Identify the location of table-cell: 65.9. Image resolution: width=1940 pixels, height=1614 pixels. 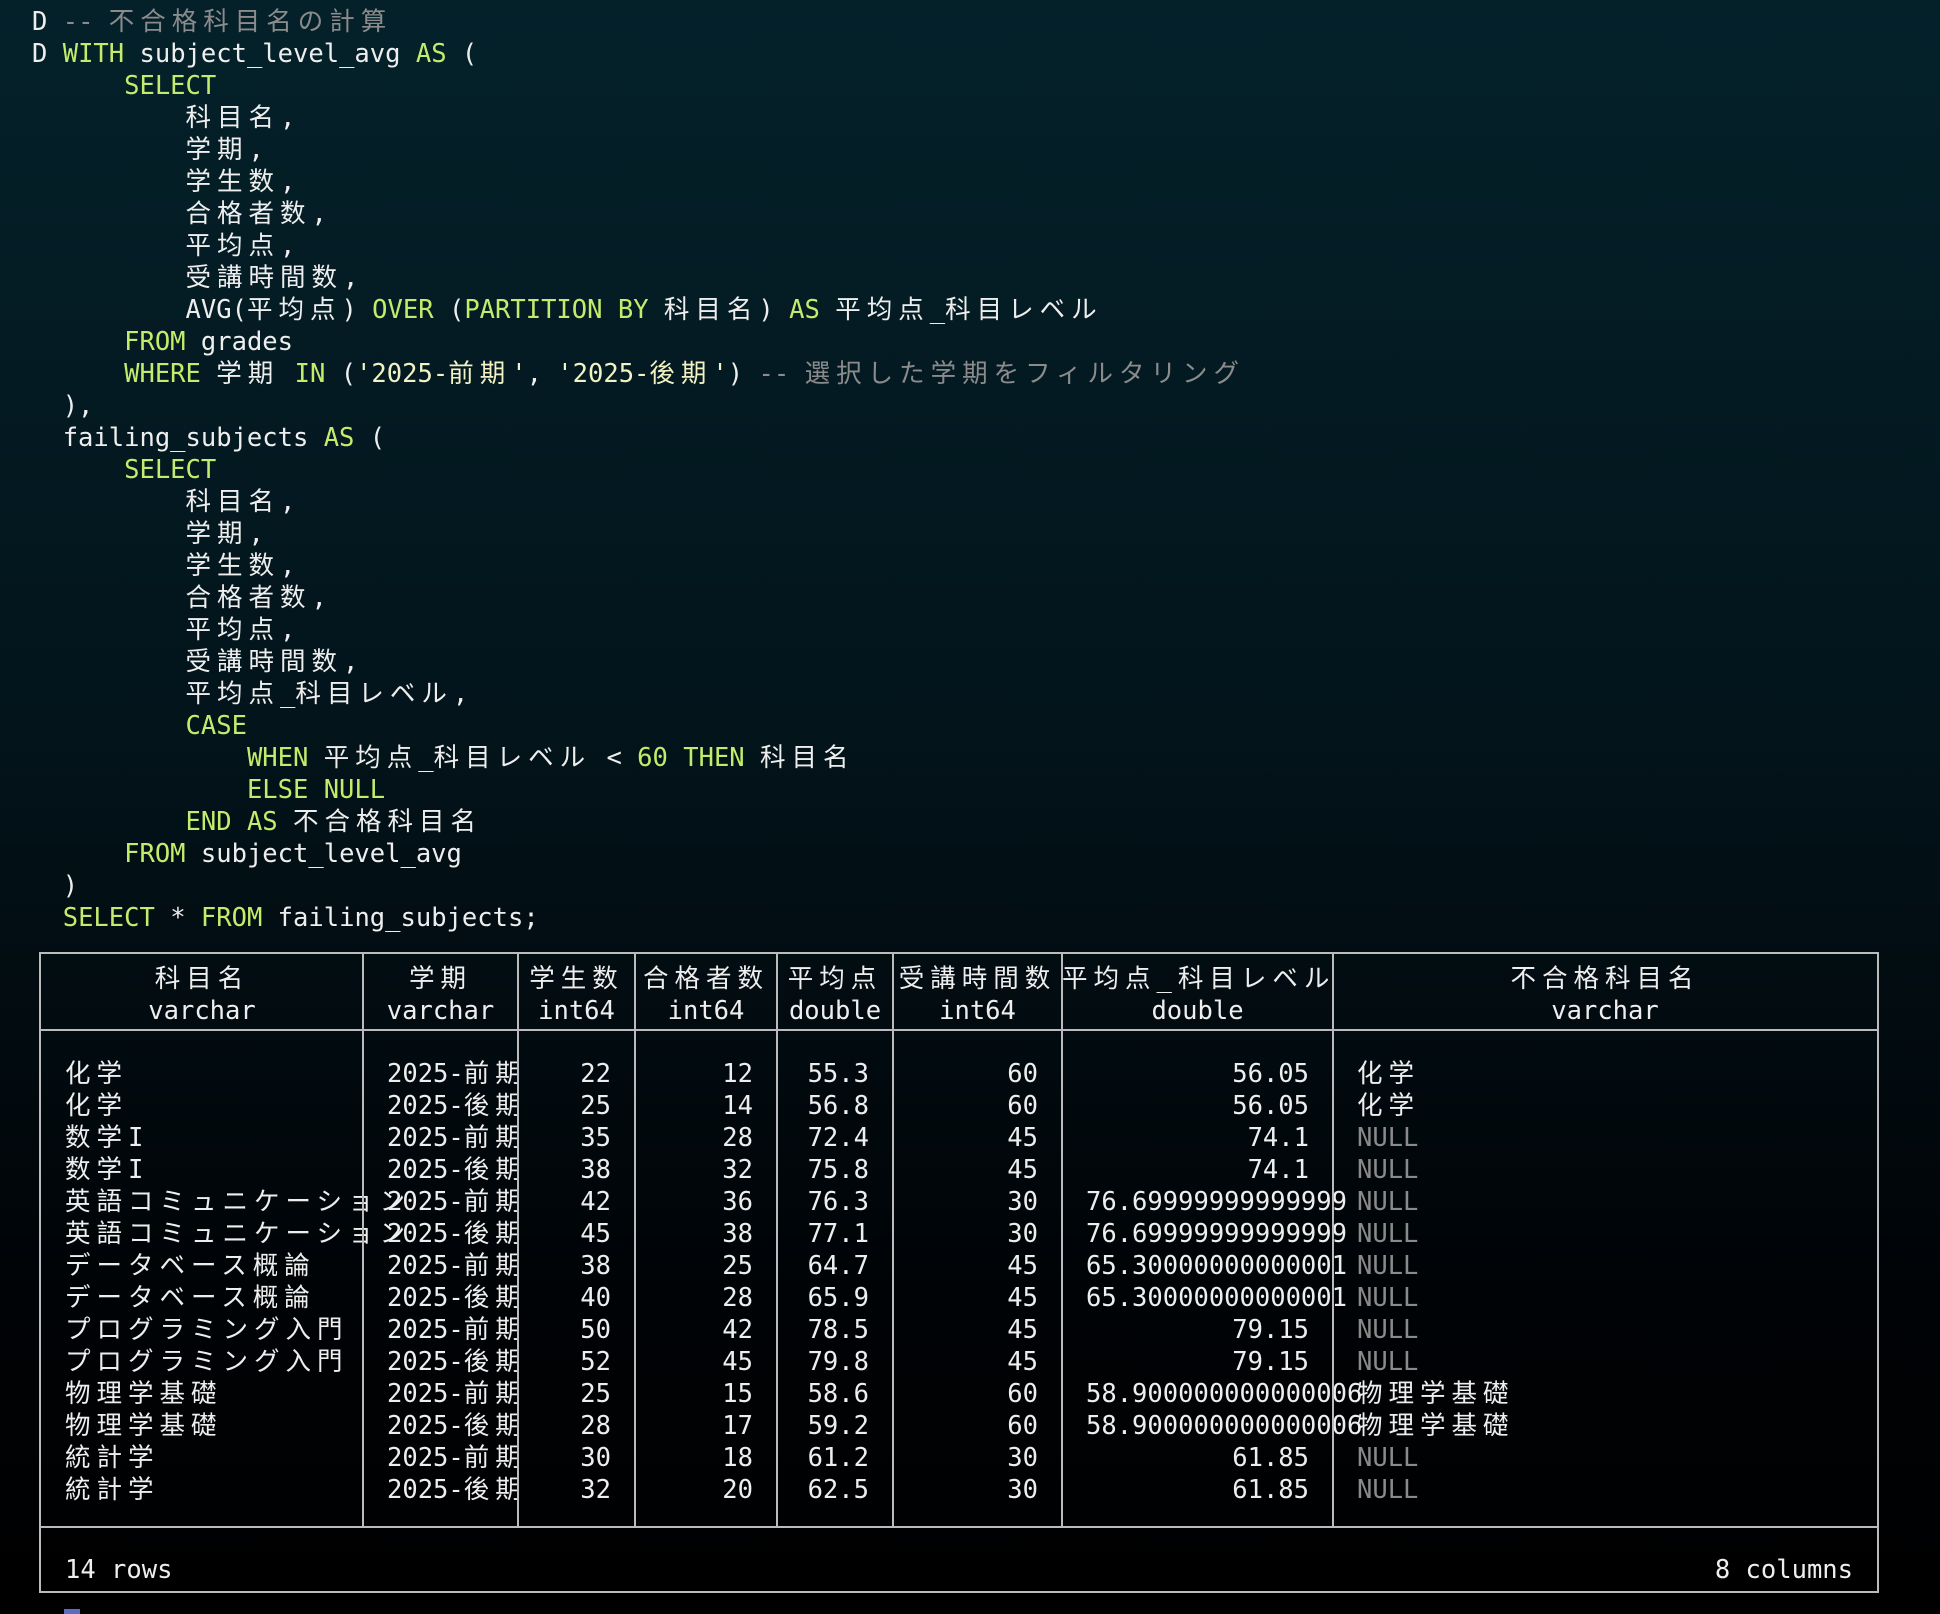
(838, 1298).